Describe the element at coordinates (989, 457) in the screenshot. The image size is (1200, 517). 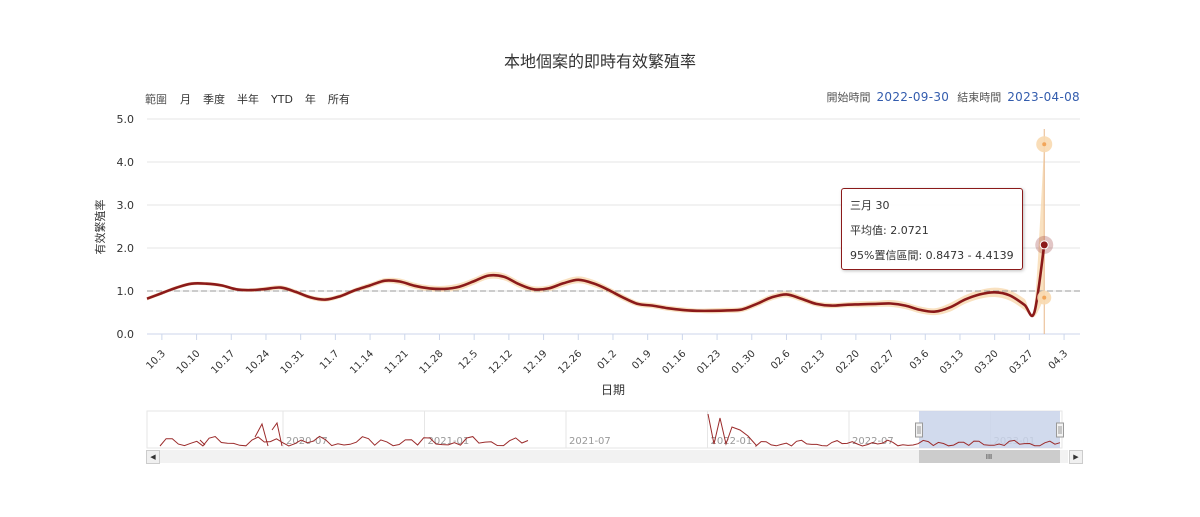
I see `scrollbar-grip: III` at that location.